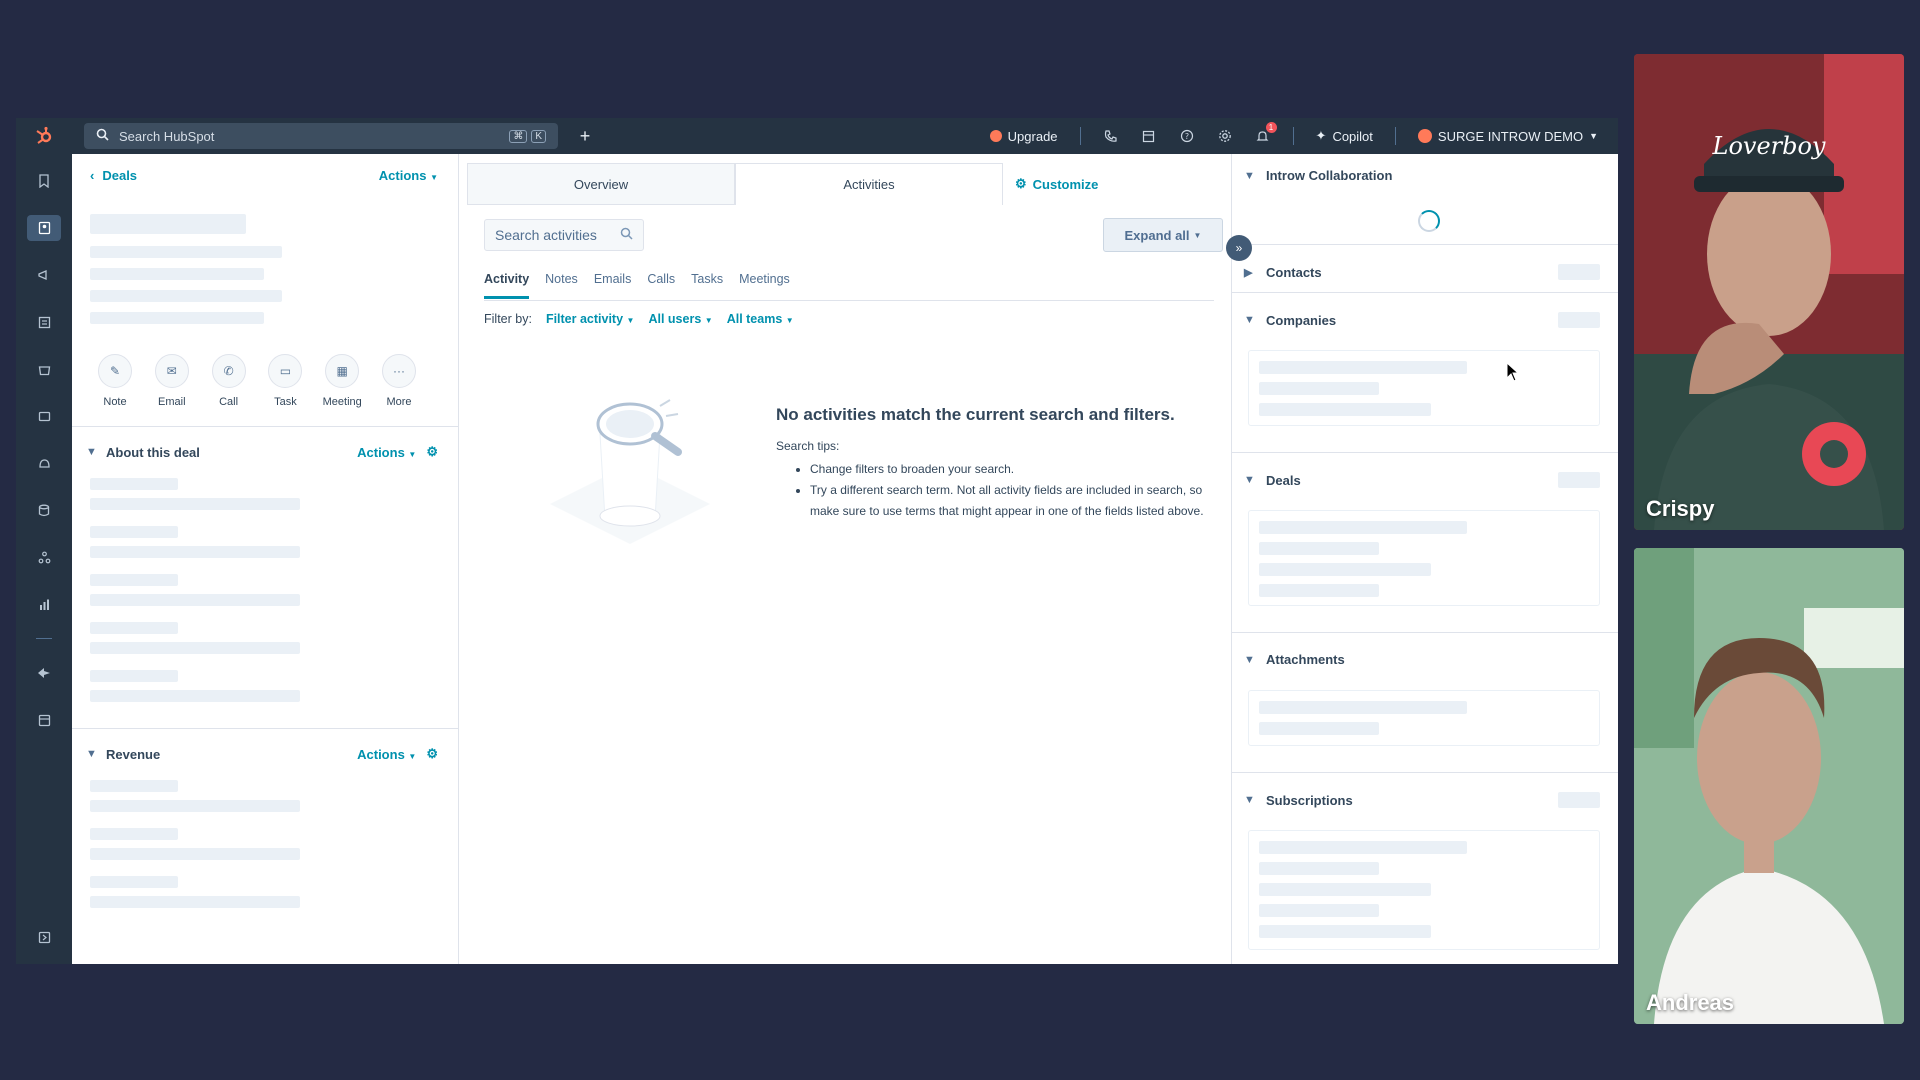 The height and width of the screenshot is (1080, 1920). I want to click on record-actions-menu: Actions ▼, so click(408, 175).